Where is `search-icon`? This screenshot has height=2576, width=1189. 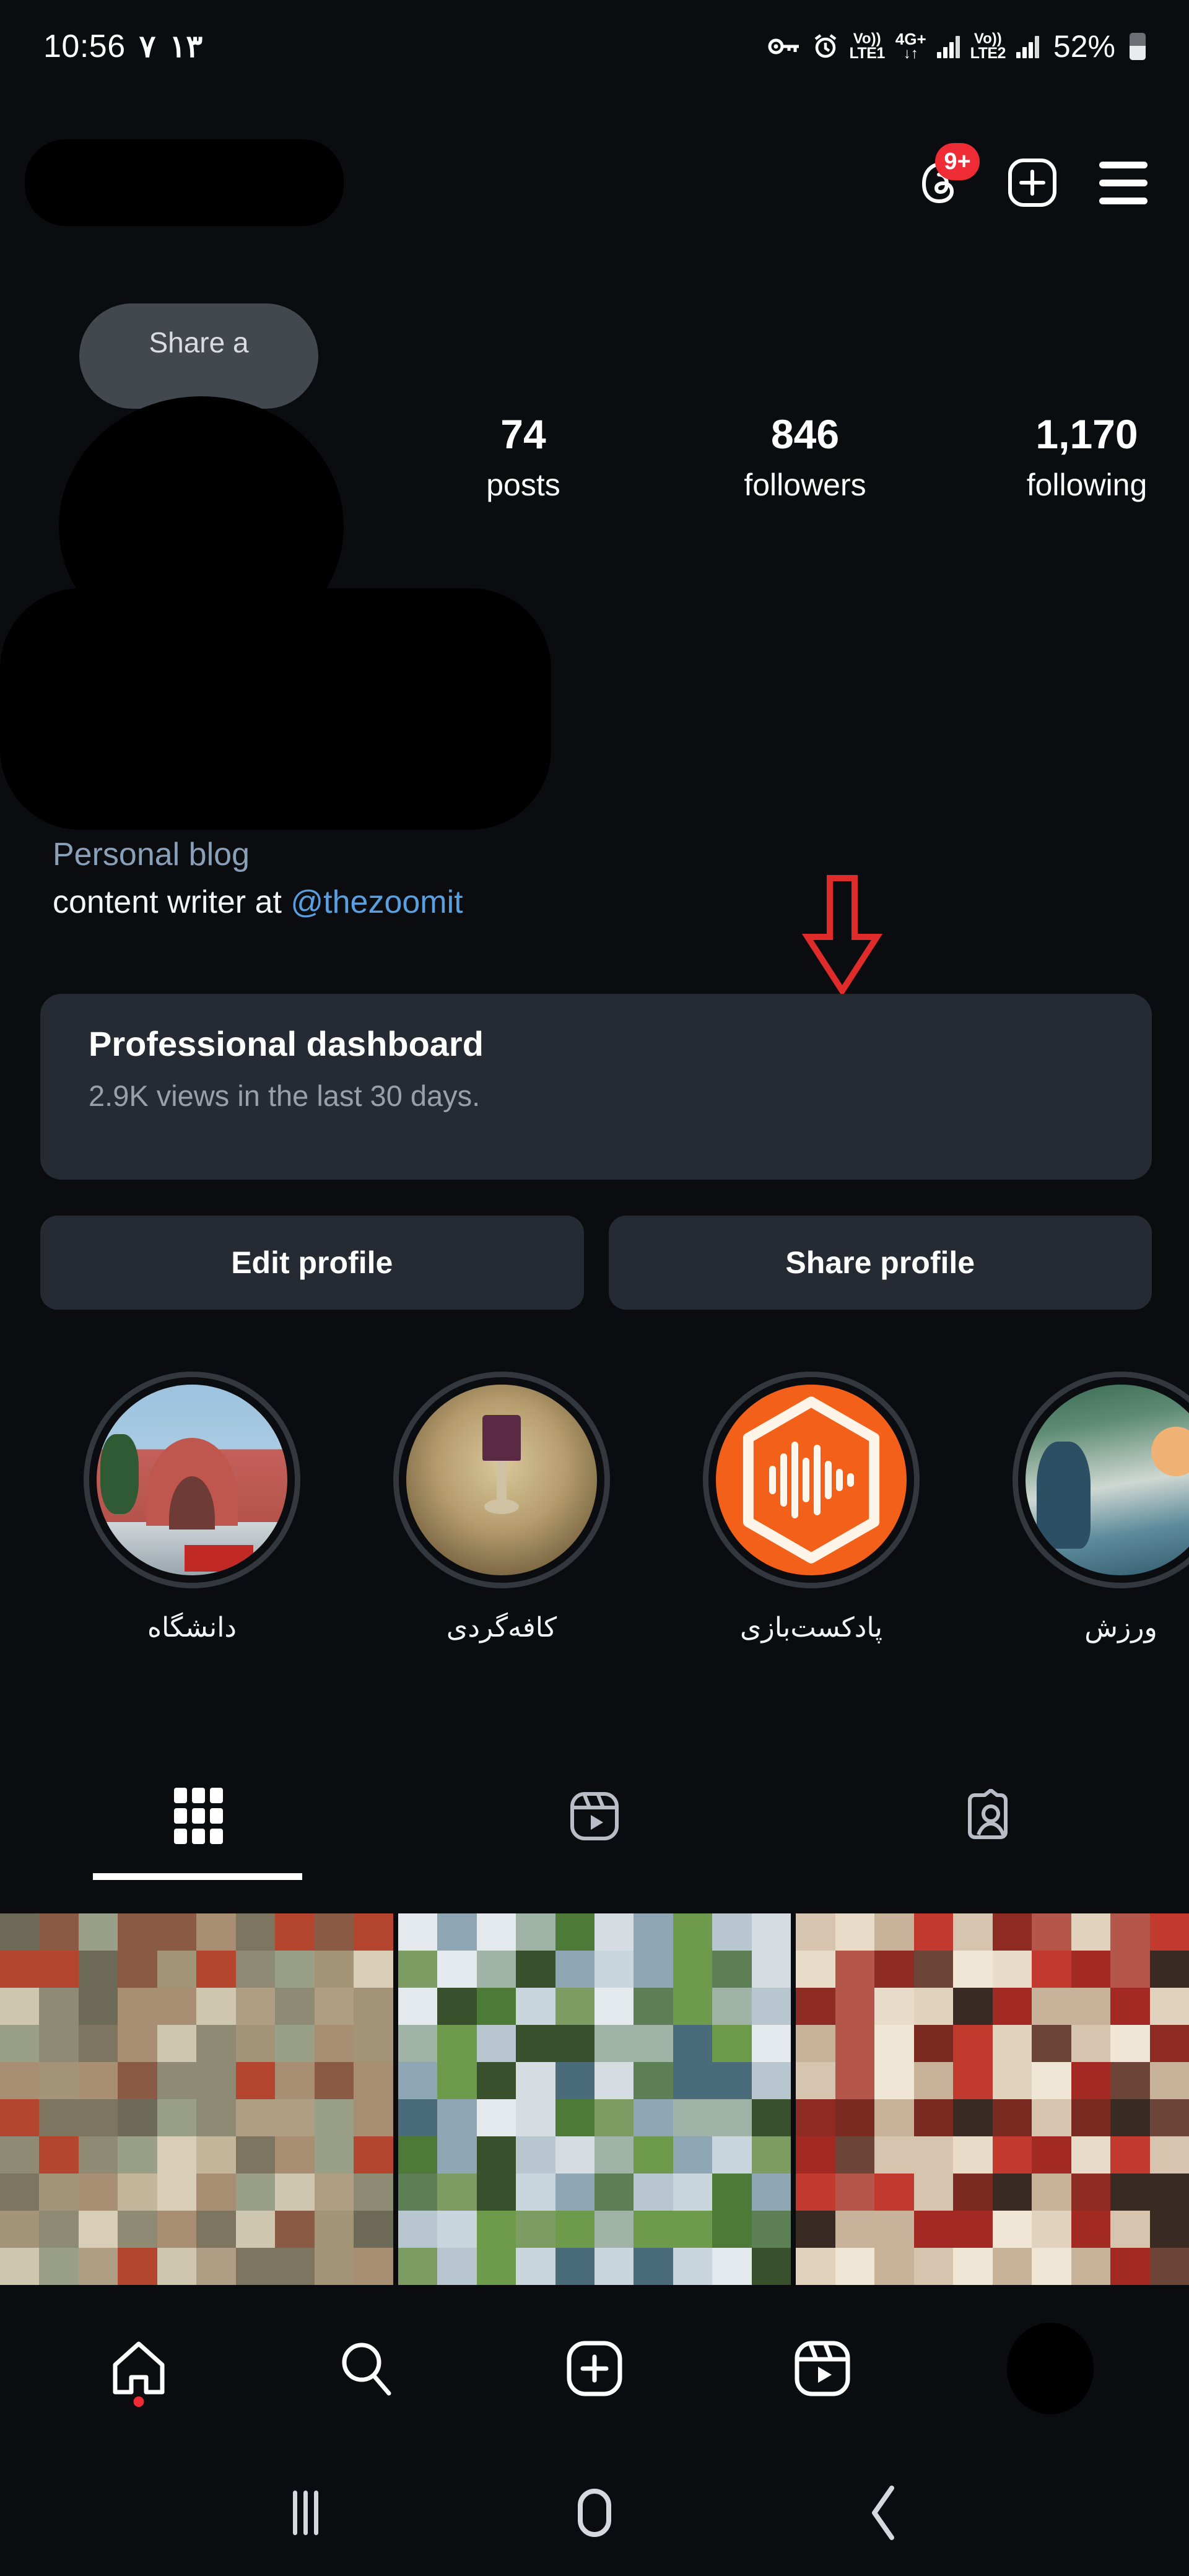 search-icon is located at coordinates (366, 2369).